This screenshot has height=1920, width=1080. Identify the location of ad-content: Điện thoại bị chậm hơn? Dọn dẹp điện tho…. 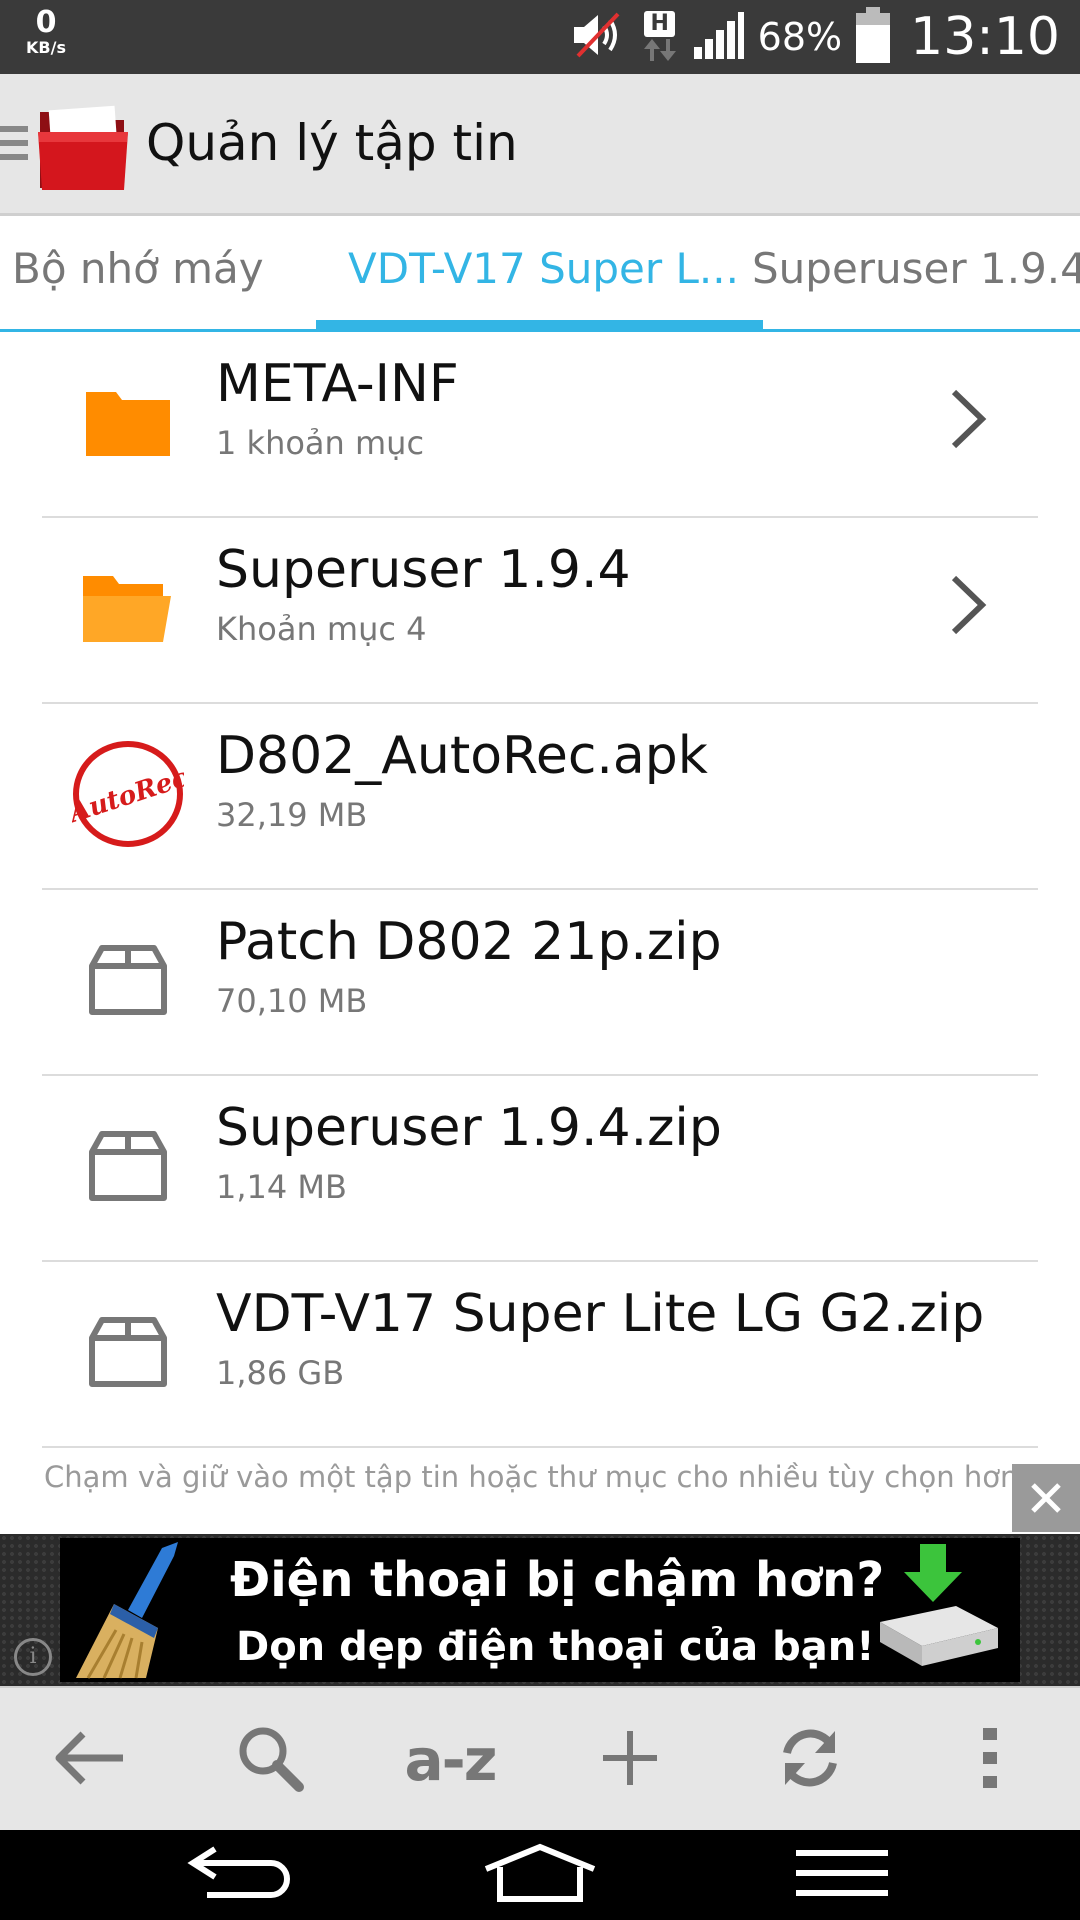
(540, 1610).